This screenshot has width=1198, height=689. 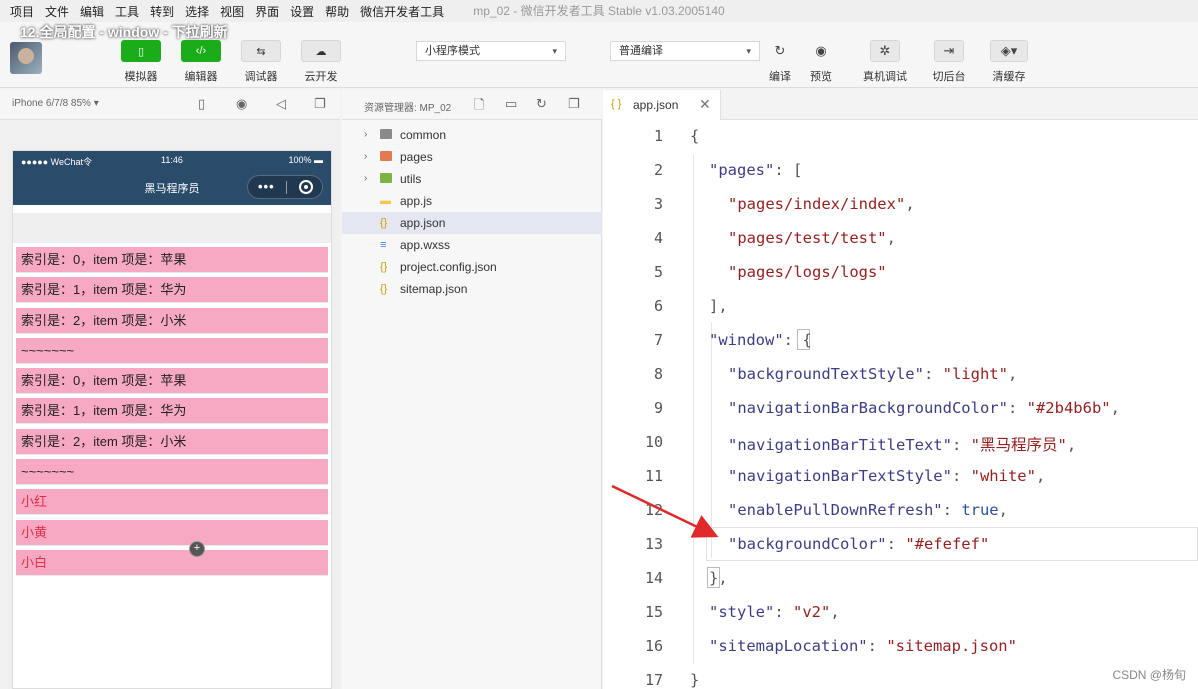 What do you see at coordinates (662, 105) in the screenshot?
I see `tab-app-json: { } app.json ✕` at bounding box center [662, 105].